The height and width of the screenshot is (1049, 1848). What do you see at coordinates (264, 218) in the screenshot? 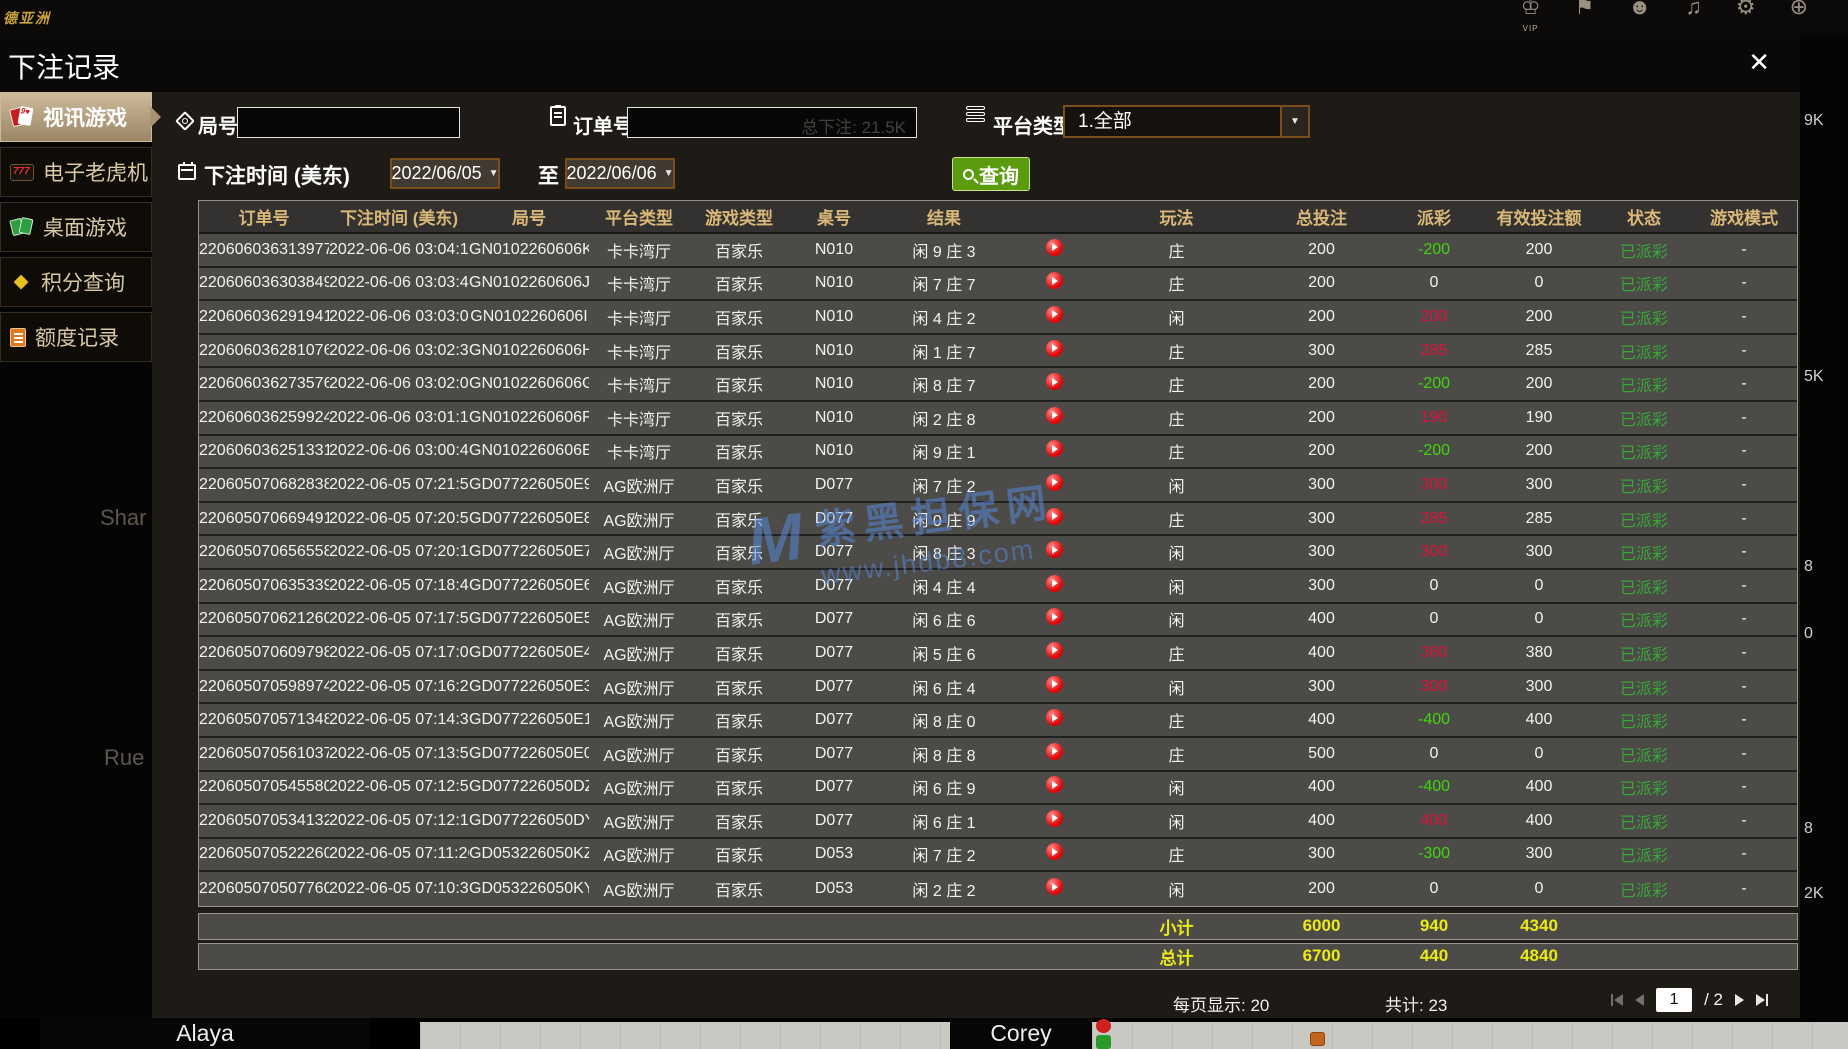
I see `column-header: 订单号` at bounding box center [264, 218].